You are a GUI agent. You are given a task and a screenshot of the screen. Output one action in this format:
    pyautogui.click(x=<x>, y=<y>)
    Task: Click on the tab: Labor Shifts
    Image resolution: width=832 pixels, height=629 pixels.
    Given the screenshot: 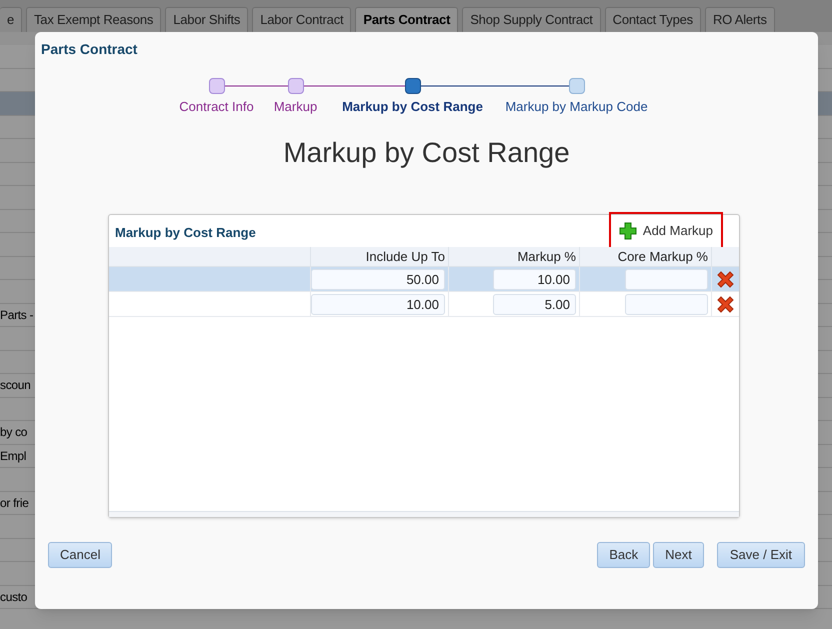 What is the action you would take?
    pyautogui.click(x=206, y=19)
    